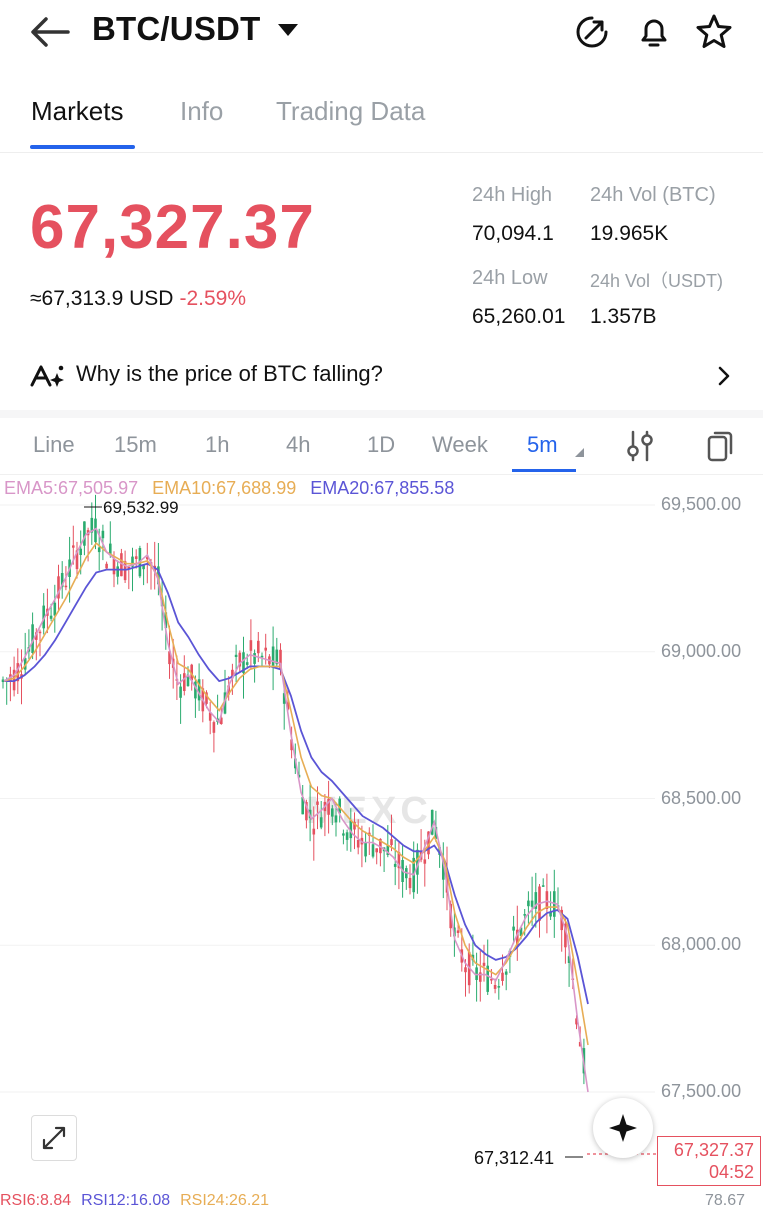 The width and height of the screenshot is (763, 1210). I want to click on fullscreen-button, so click(54, 1138).